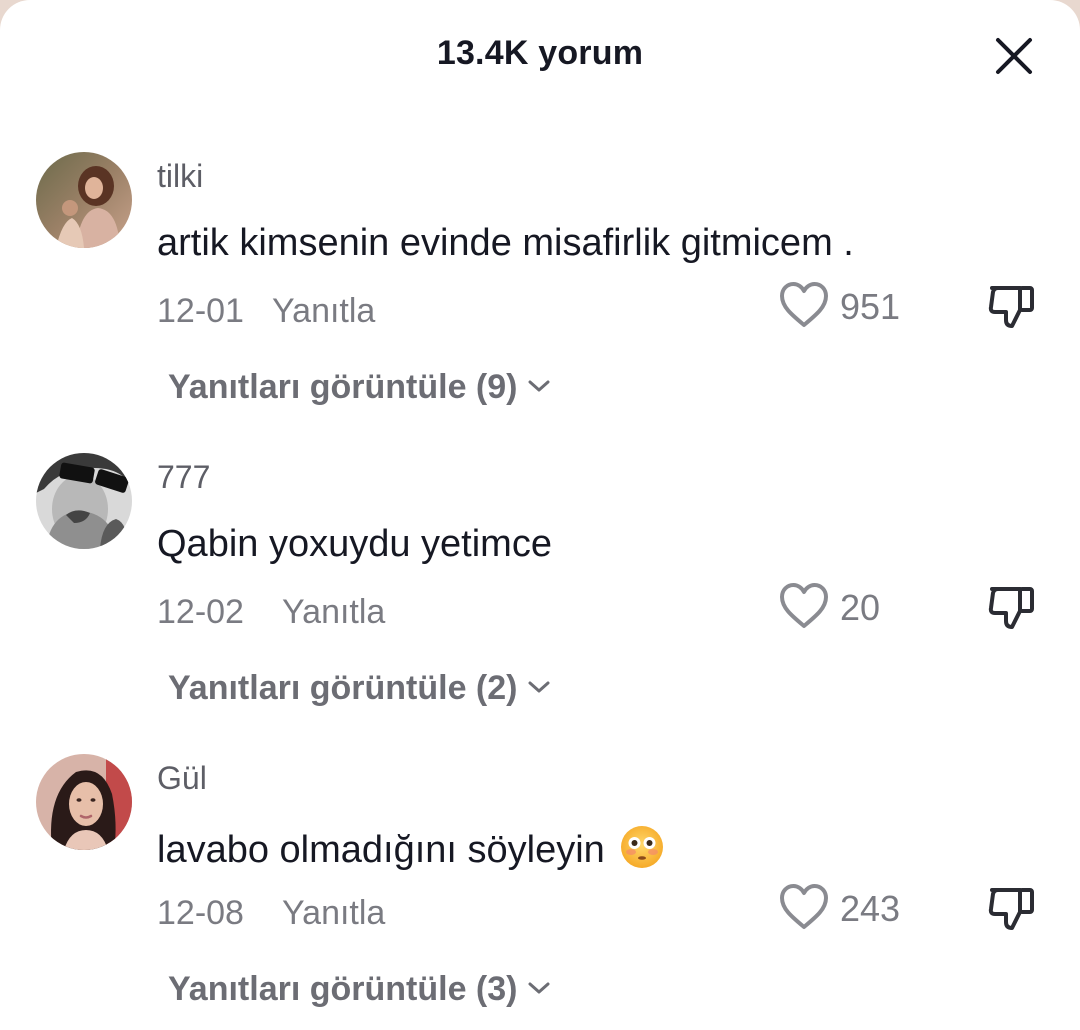  Describe the element at coordinates (343, 989) in the screenshot. I see `view-replies-label: Yanıtları görüntüle (3)` at that location.